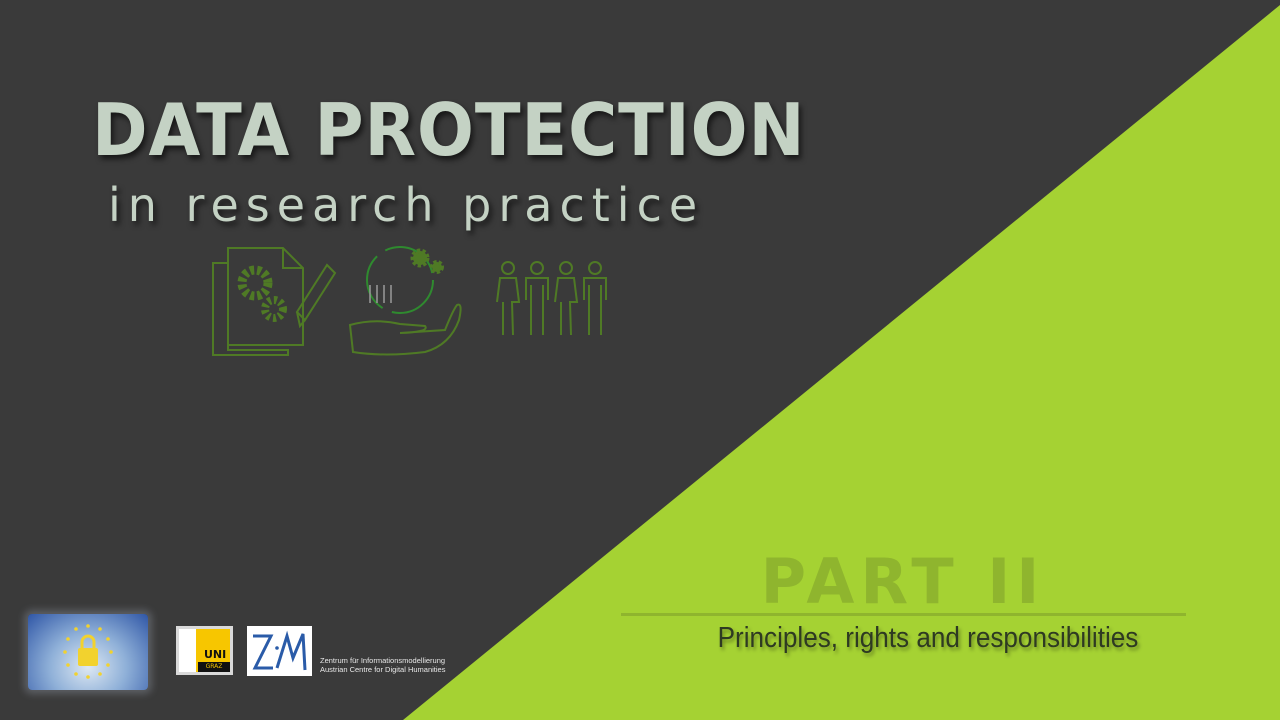 The height and width of the screenshot is (720, 1280). What do you see at coordinates (274, 301) in the screenshot?
I see `document-gears-pencil-icon` at bounding box center [274, 301].